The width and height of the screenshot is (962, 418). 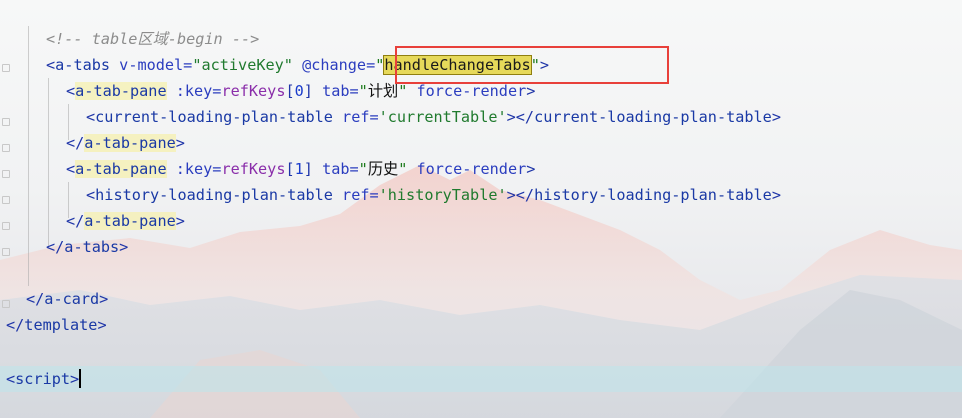 I want to click on code-line-template-close: </template>, so click(x=56, y=325).